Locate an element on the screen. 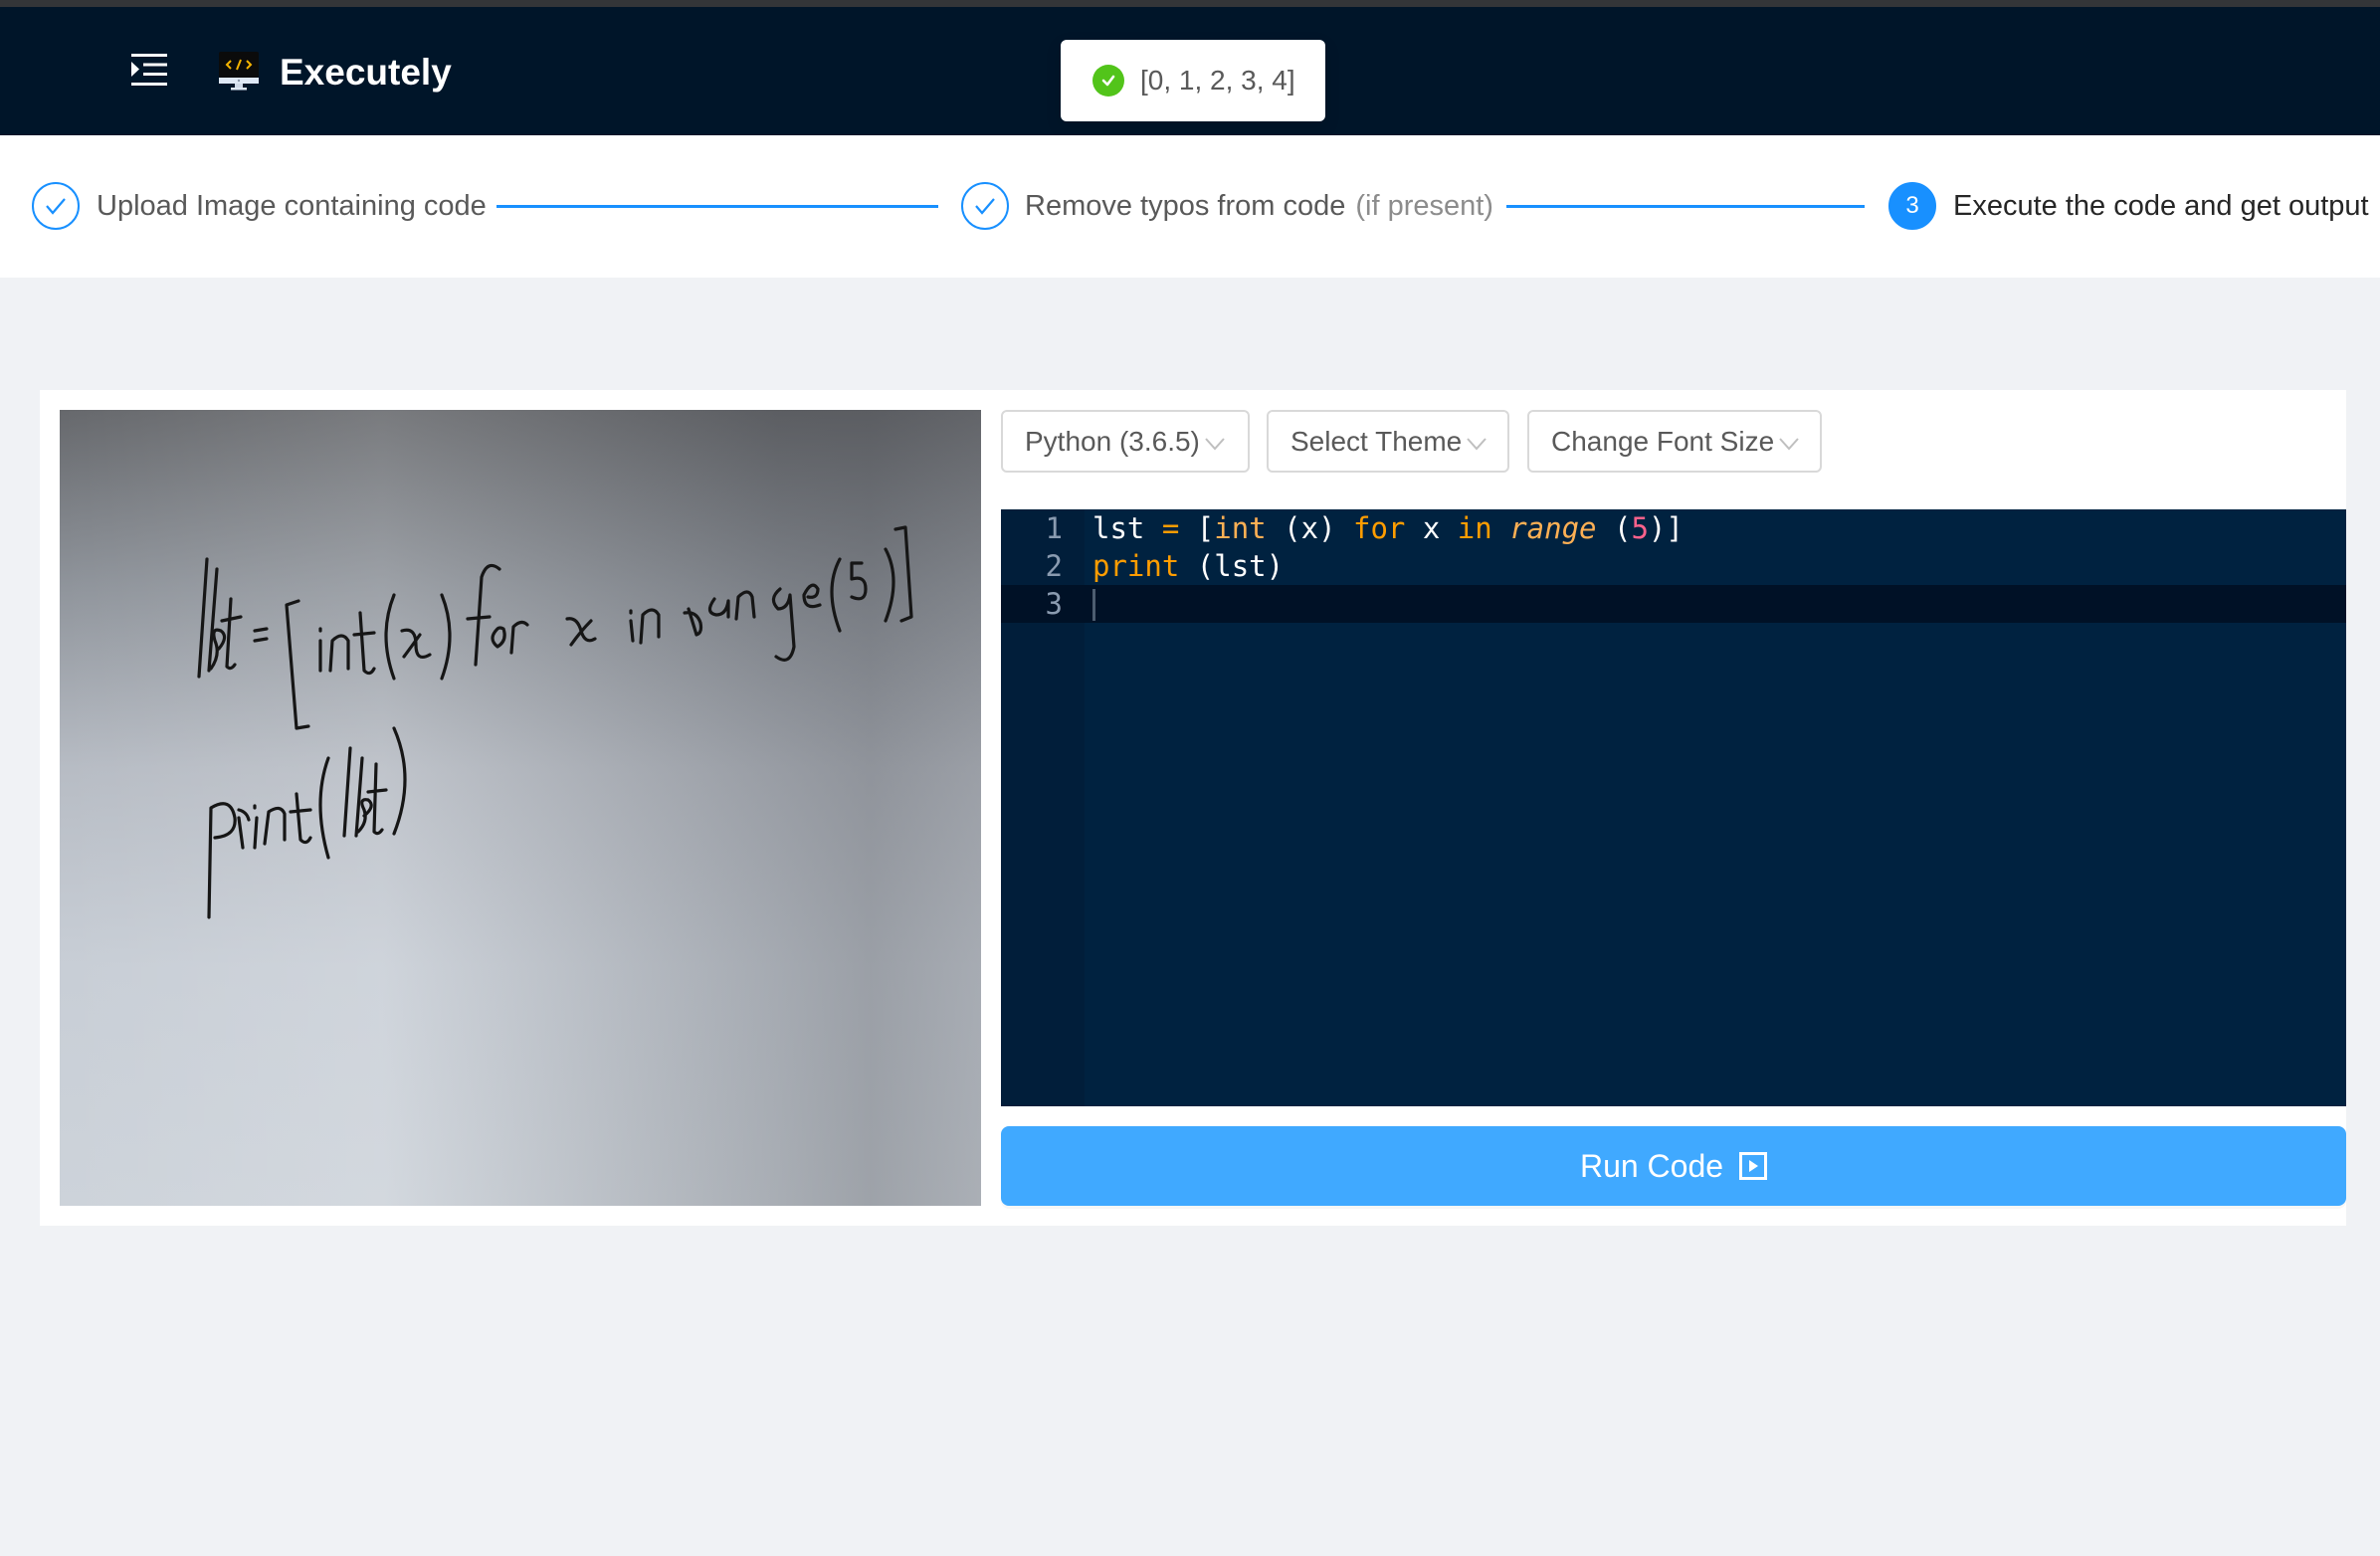  line-number: 1 is located at coordinates (1054, 528).